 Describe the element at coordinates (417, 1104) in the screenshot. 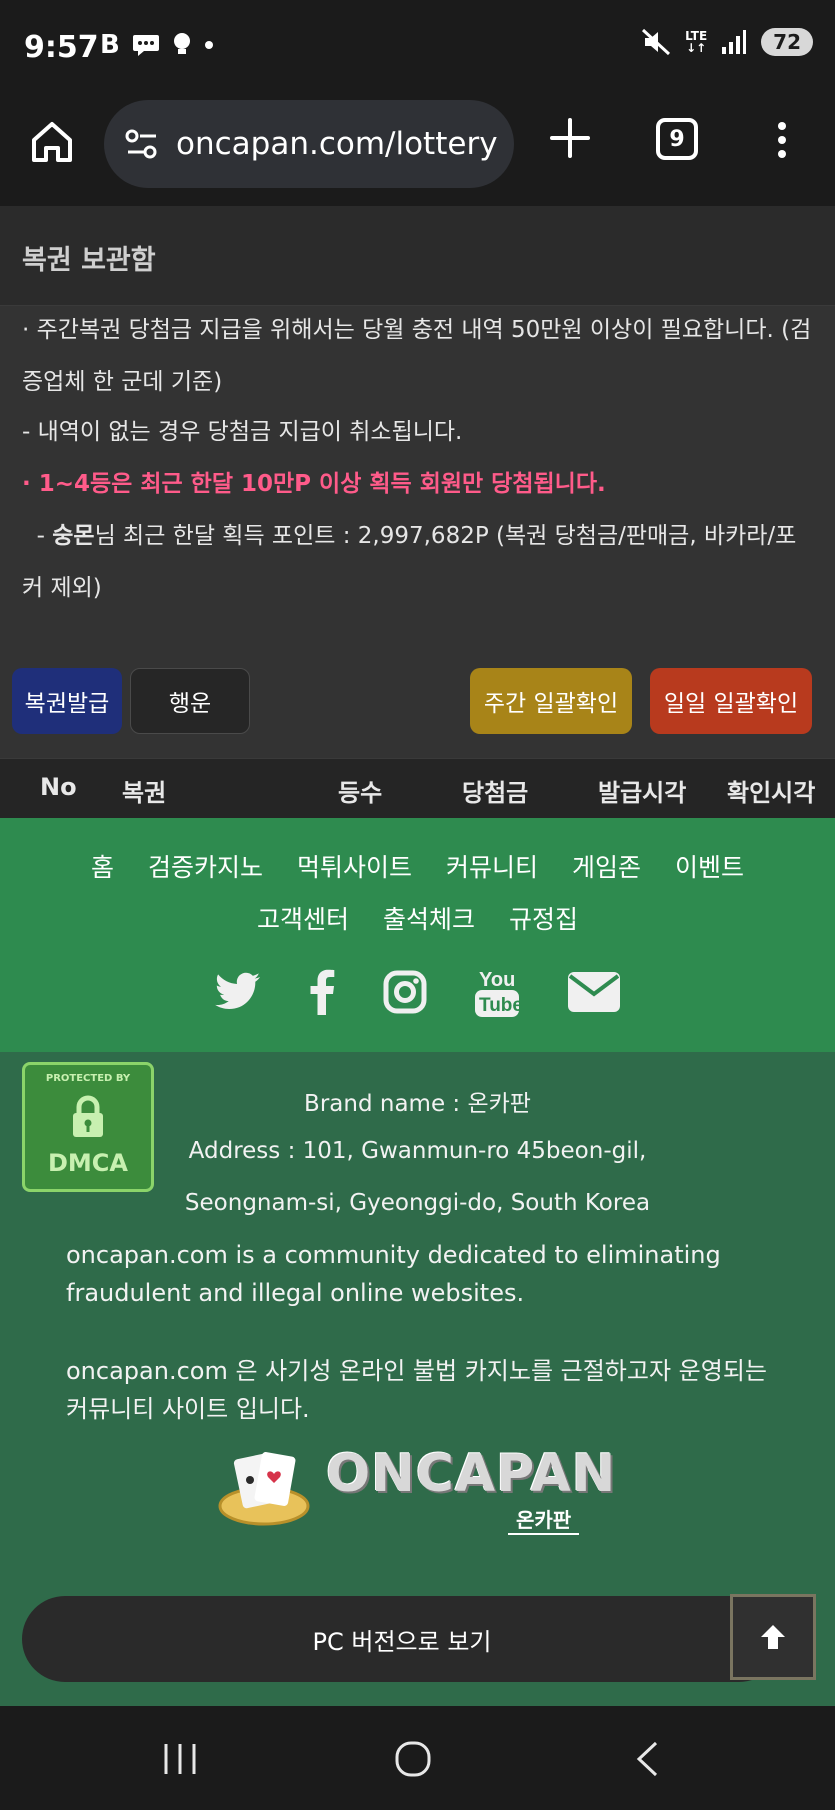

I see `brand-name: Brand name : 온카판` at that location.